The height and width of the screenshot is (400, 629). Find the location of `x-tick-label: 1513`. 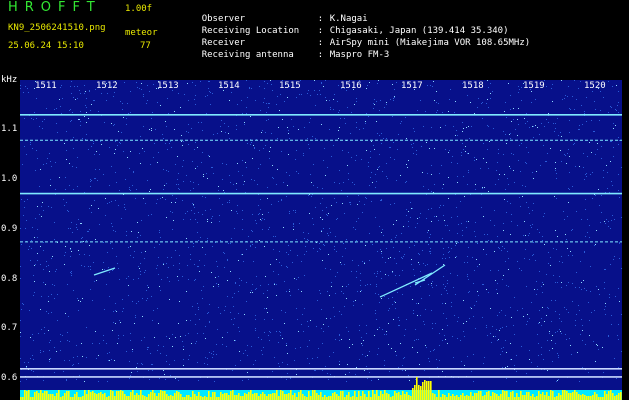

x-tick-label: 1513 is located at coordinates (168, 86).